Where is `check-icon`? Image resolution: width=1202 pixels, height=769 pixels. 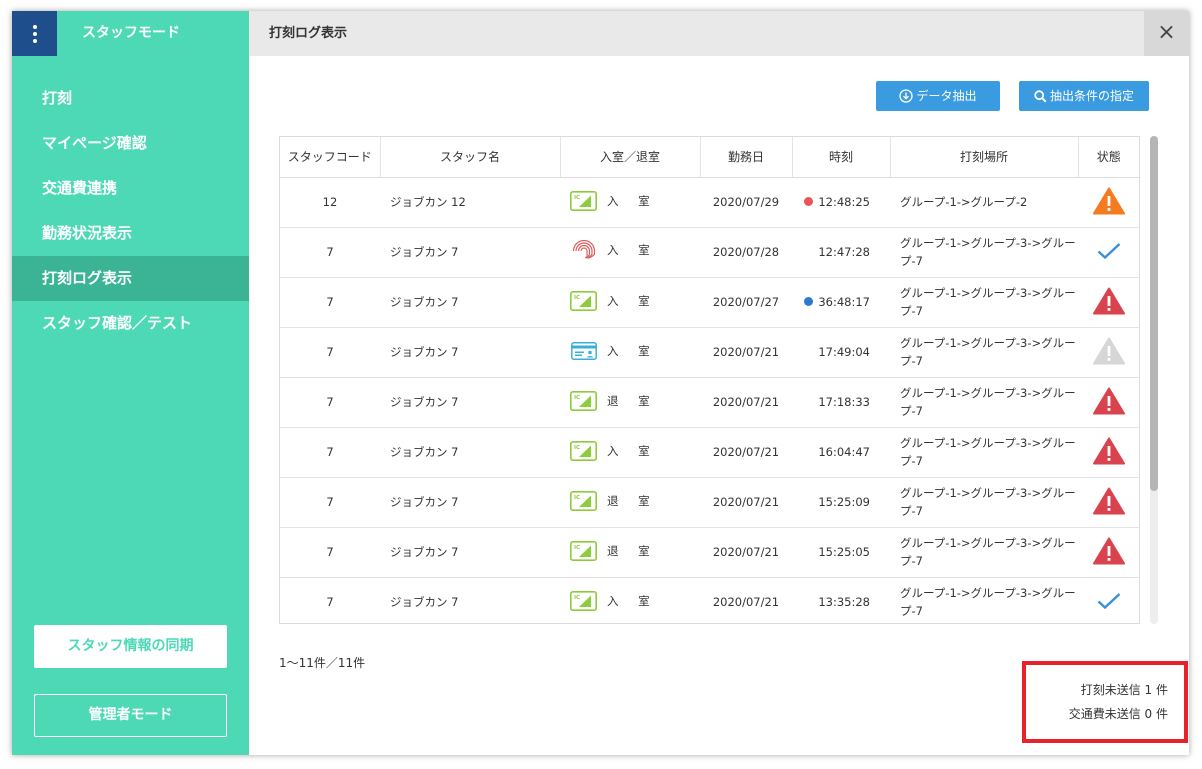 check-icon is located at coordinates (1109, 602).